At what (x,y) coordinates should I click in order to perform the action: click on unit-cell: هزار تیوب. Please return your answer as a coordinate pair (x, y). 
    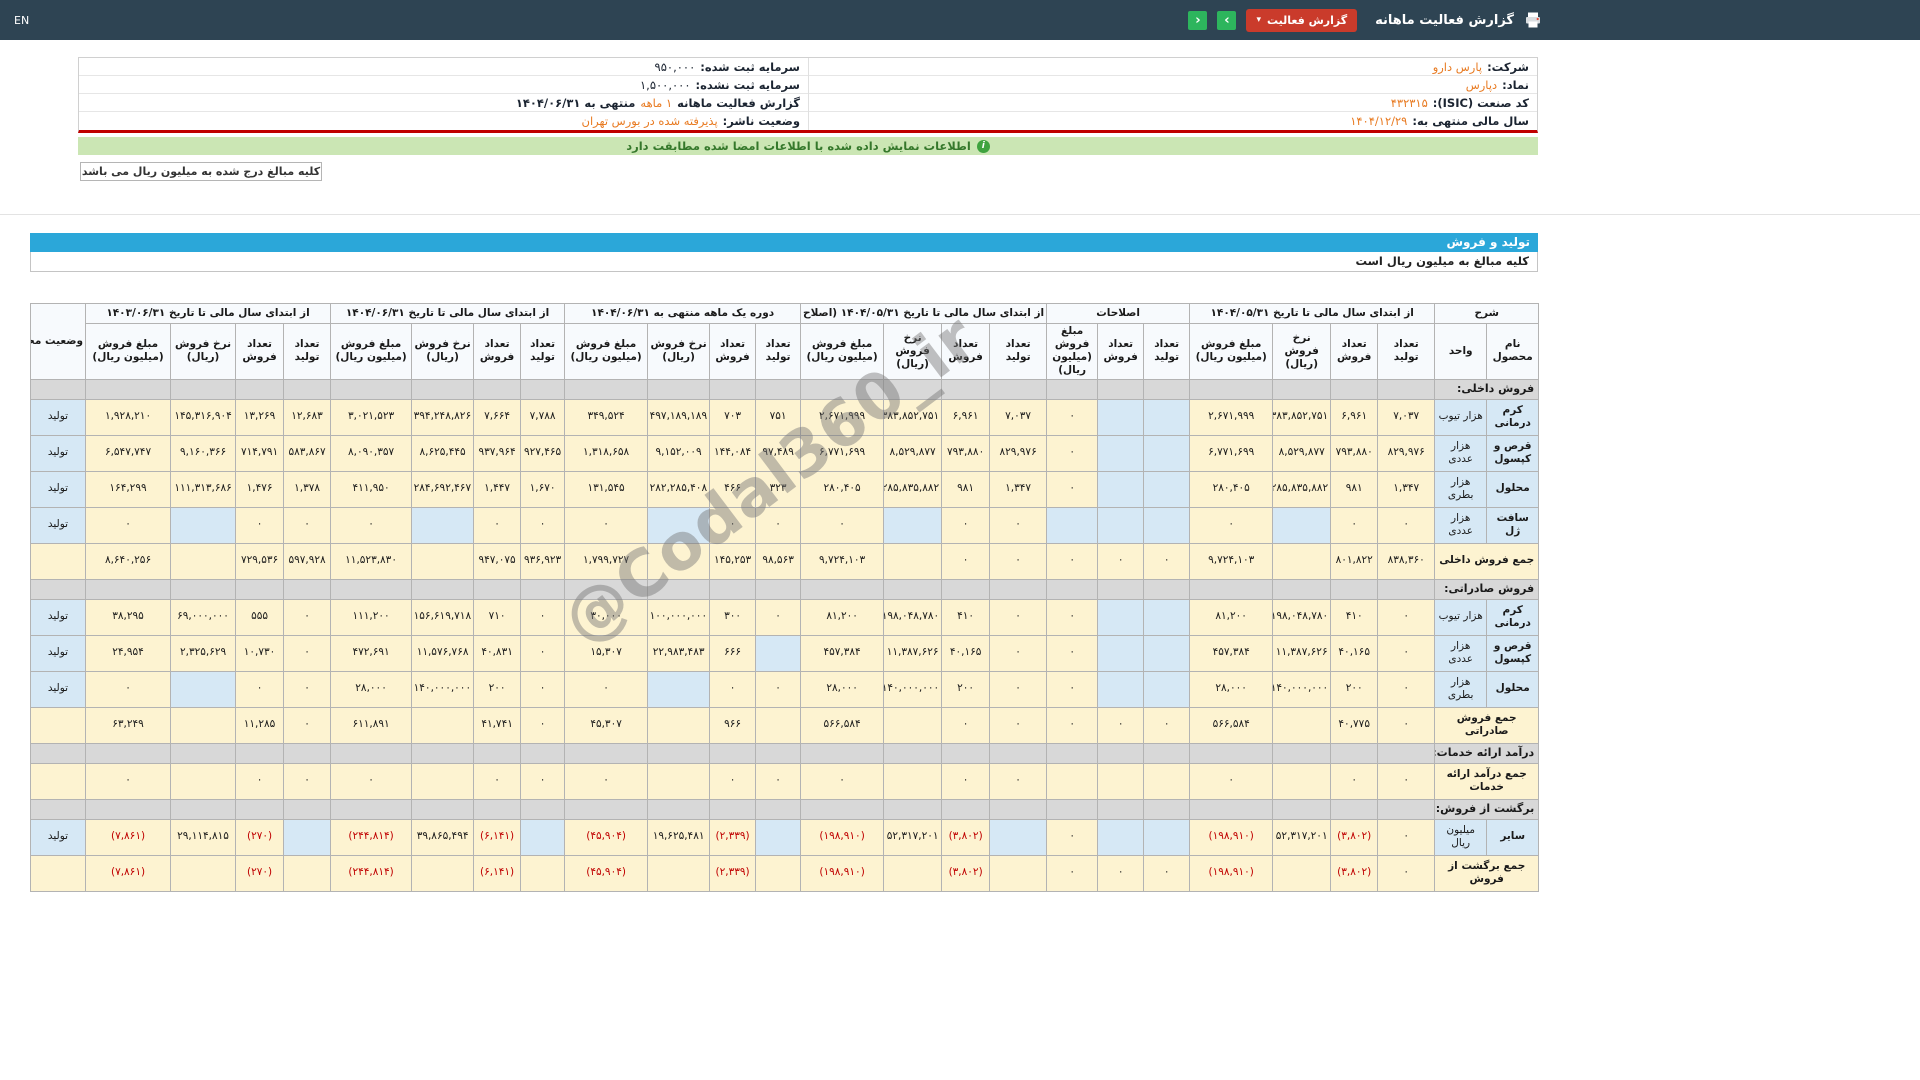
    Looking at the image, I should click on (1461, 417).